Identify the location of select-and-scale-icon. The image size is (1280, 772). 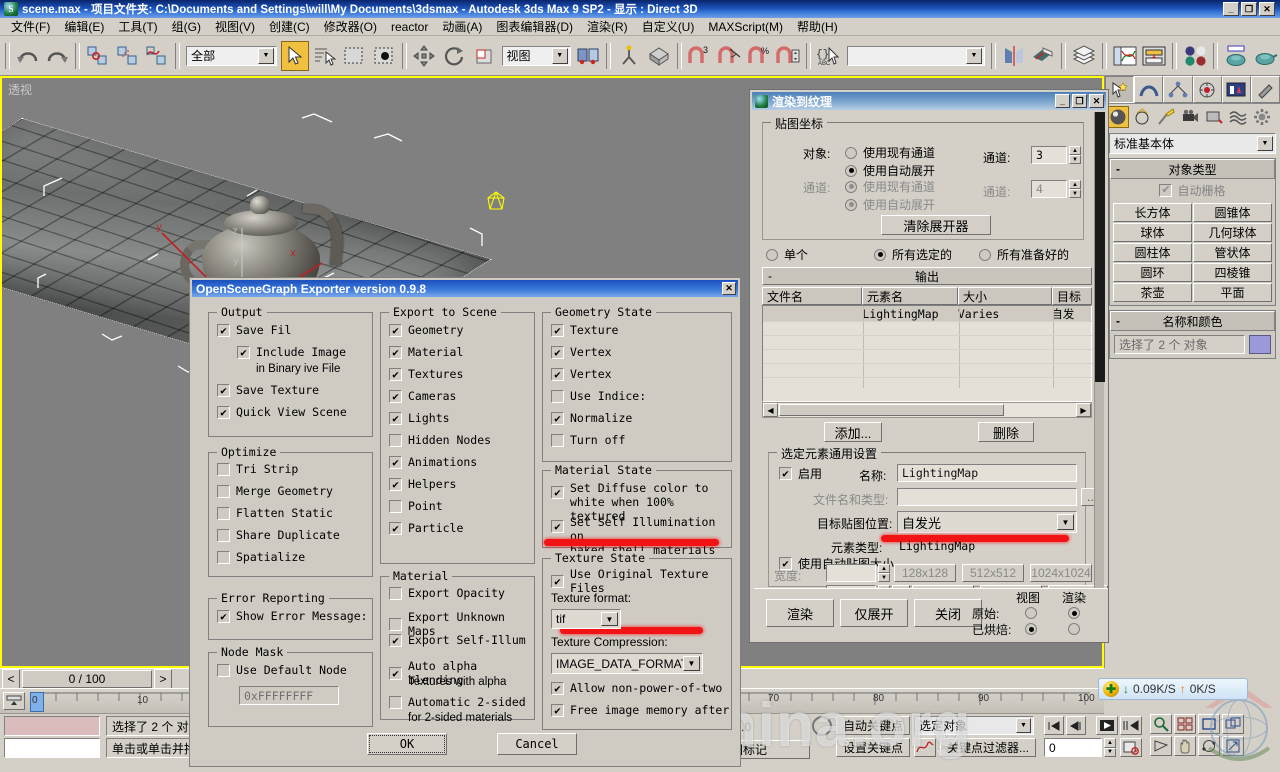
(484, 56).